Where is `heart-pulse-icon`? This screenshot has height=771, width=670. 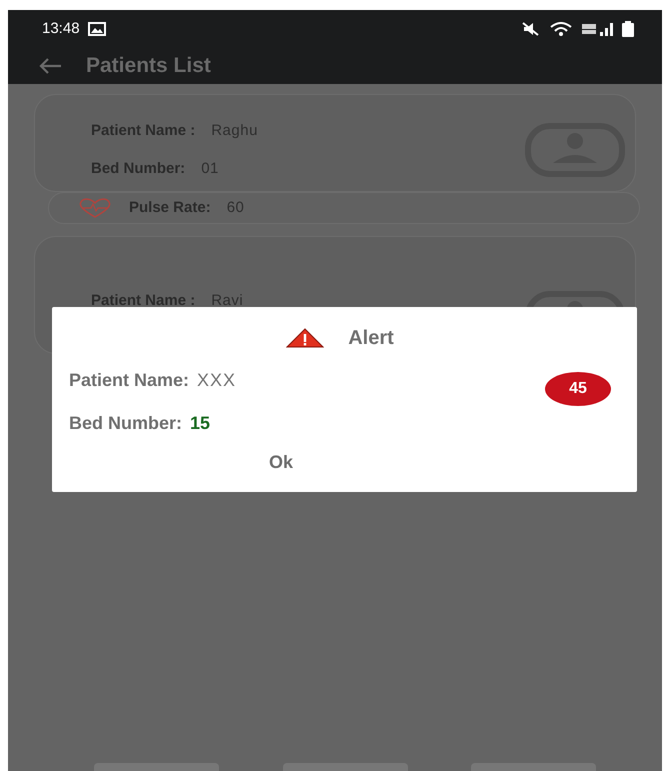 heart-pulse-icon is located at coordinates (95, 208).